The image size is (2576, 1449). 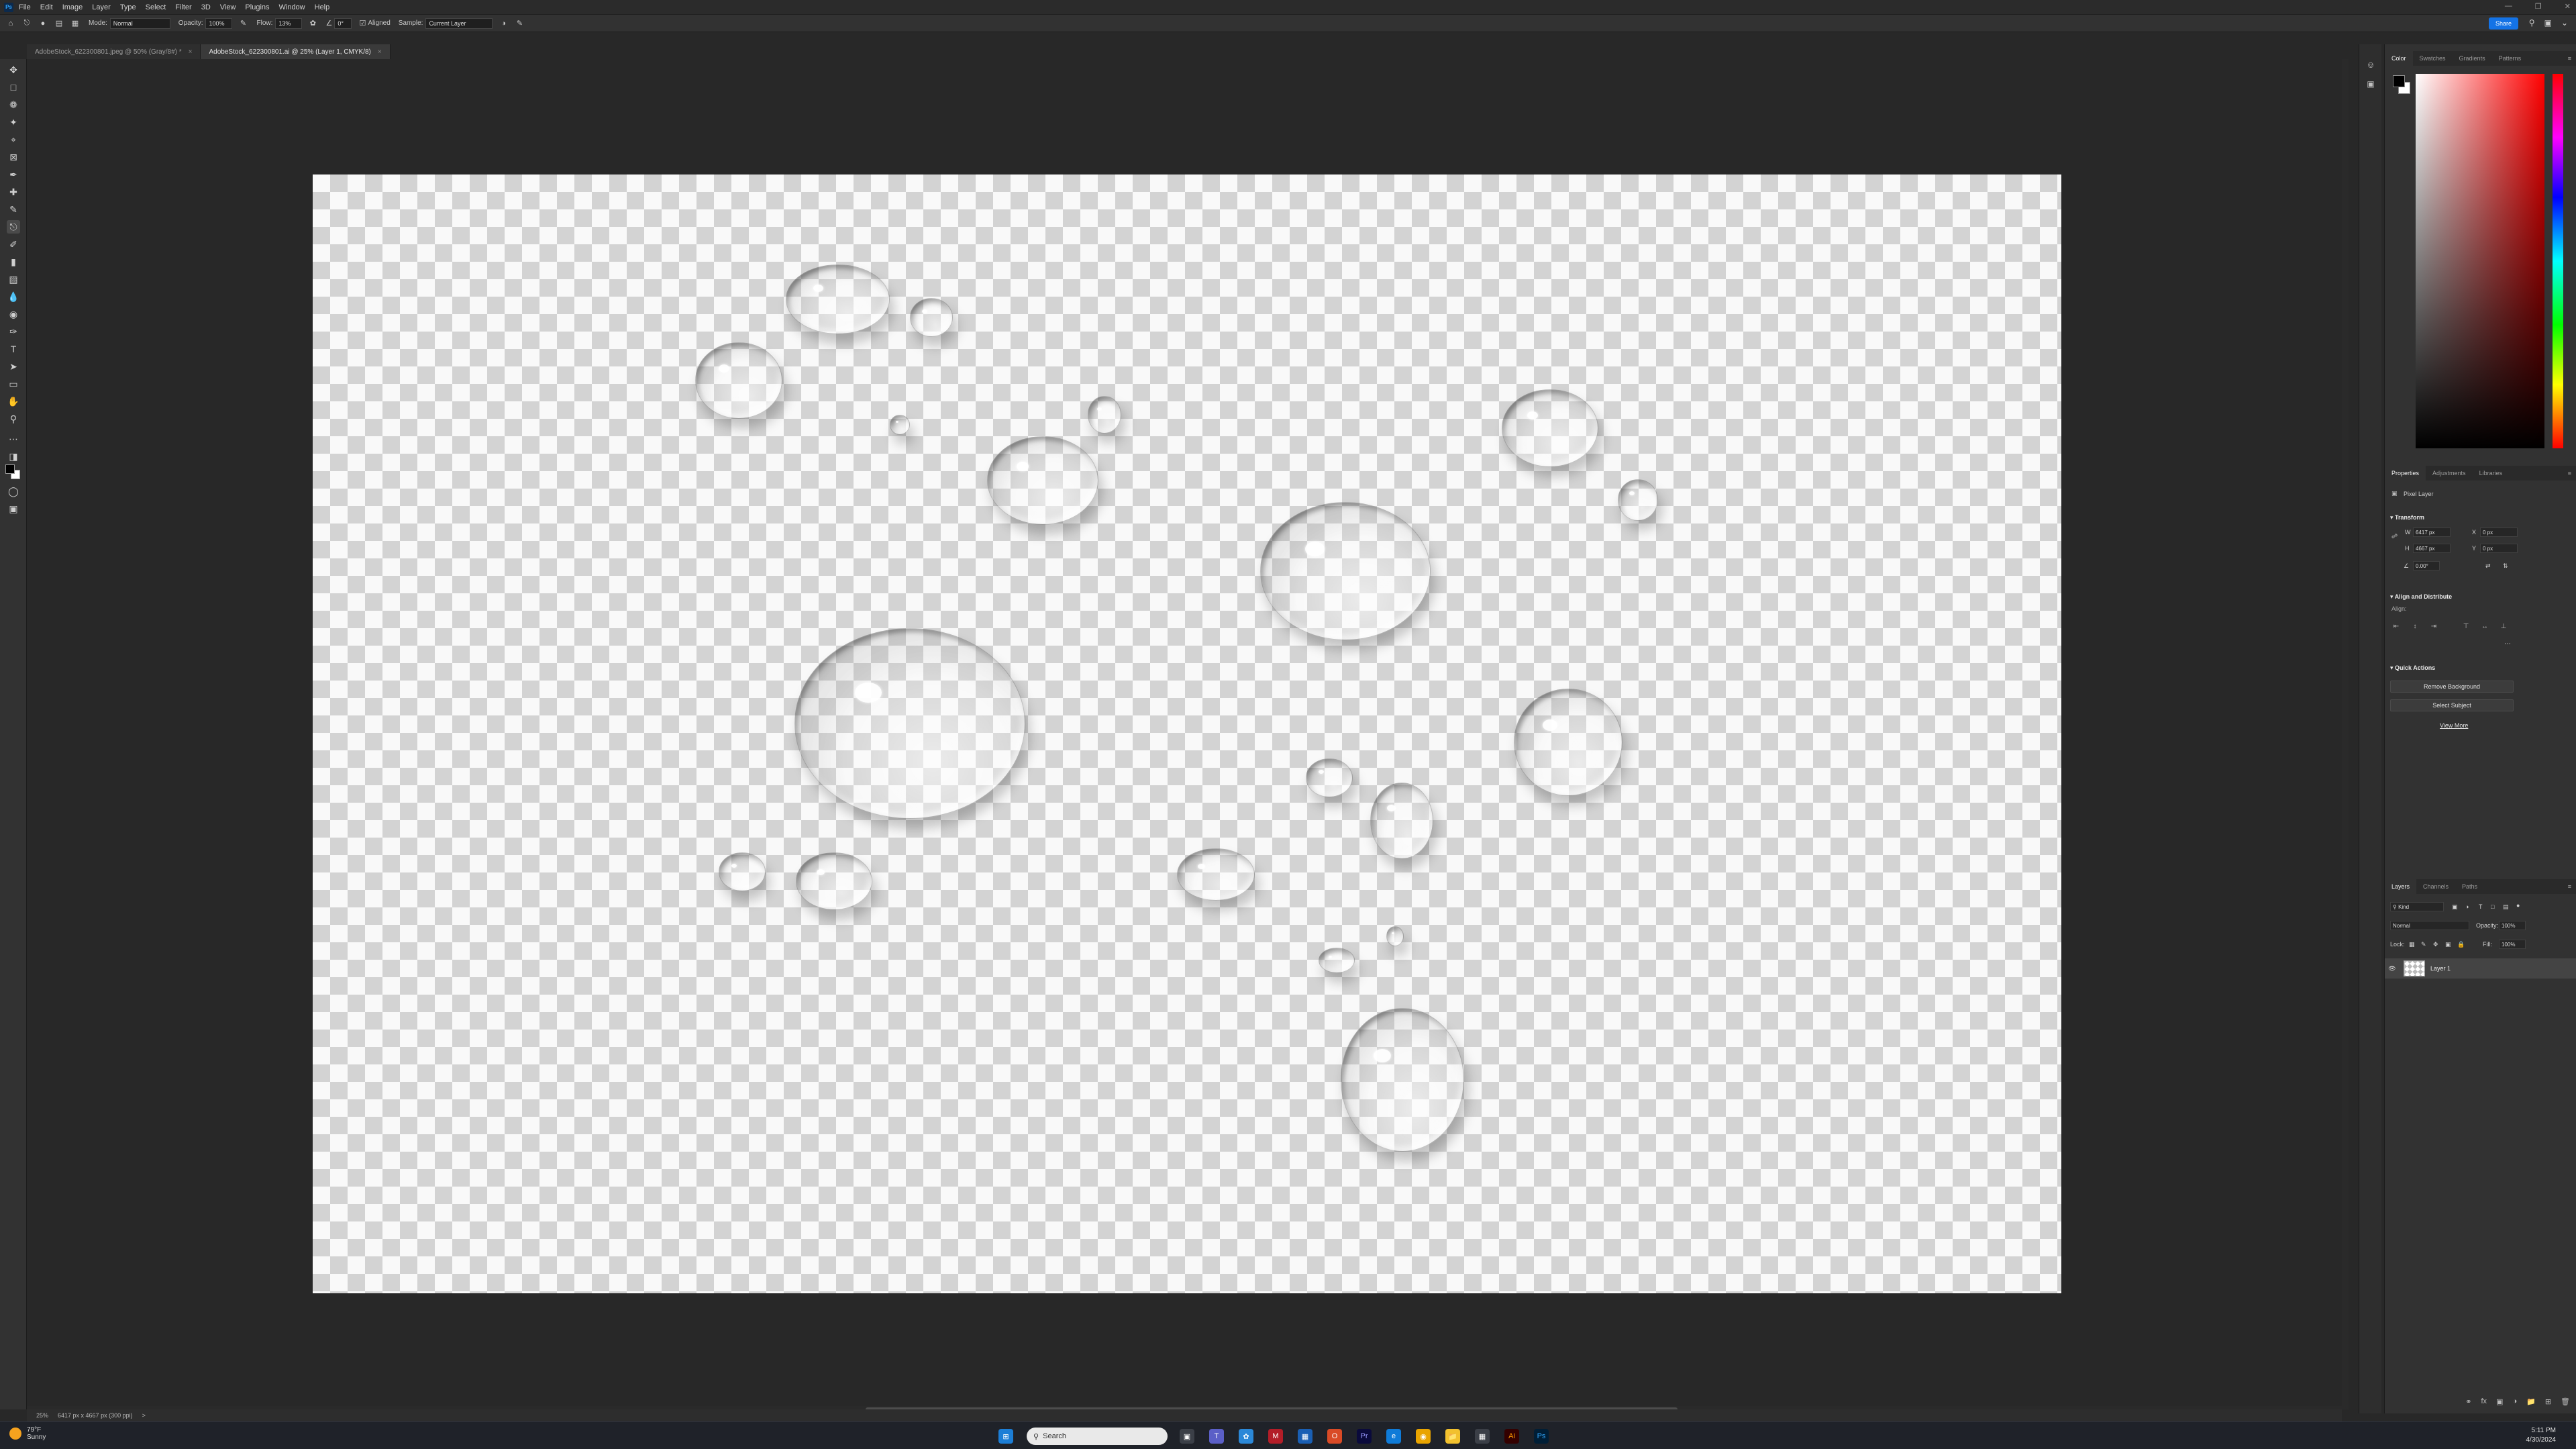 What do you see at coordinates (2507, 643) in the screenshot?
I see `more-align-icon: ⋯` at bounding box center [2507, 643].